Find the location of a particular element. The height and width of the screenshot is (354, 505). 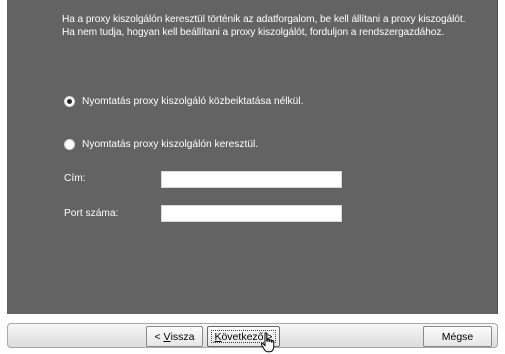

port-label: Port száma: is located at coordinates (91, 213).